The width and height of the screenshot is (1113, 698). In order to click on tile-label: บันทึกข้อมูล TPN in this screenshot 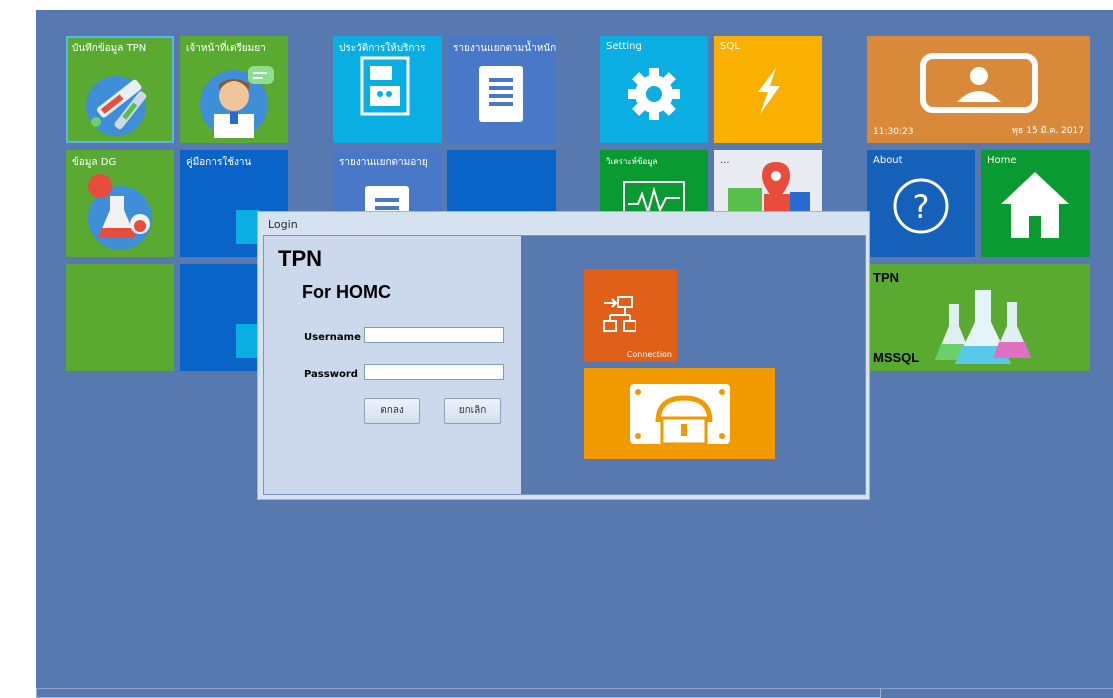, I will do `click(109, 48)`.